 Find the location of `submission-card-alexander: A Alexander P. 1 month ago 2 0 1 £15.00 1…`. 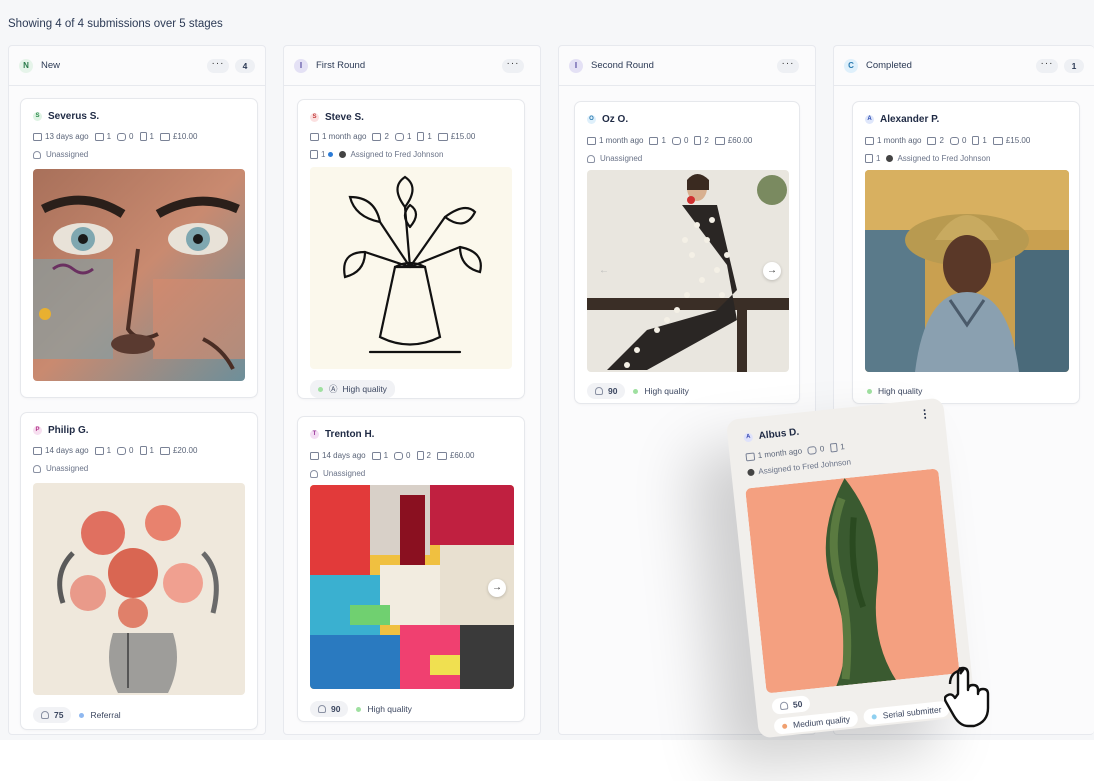

submission-card-alexander: A Alexander P. 1 month ago 2 0 1 £15.00 1… is located at coordinates (966, 252).